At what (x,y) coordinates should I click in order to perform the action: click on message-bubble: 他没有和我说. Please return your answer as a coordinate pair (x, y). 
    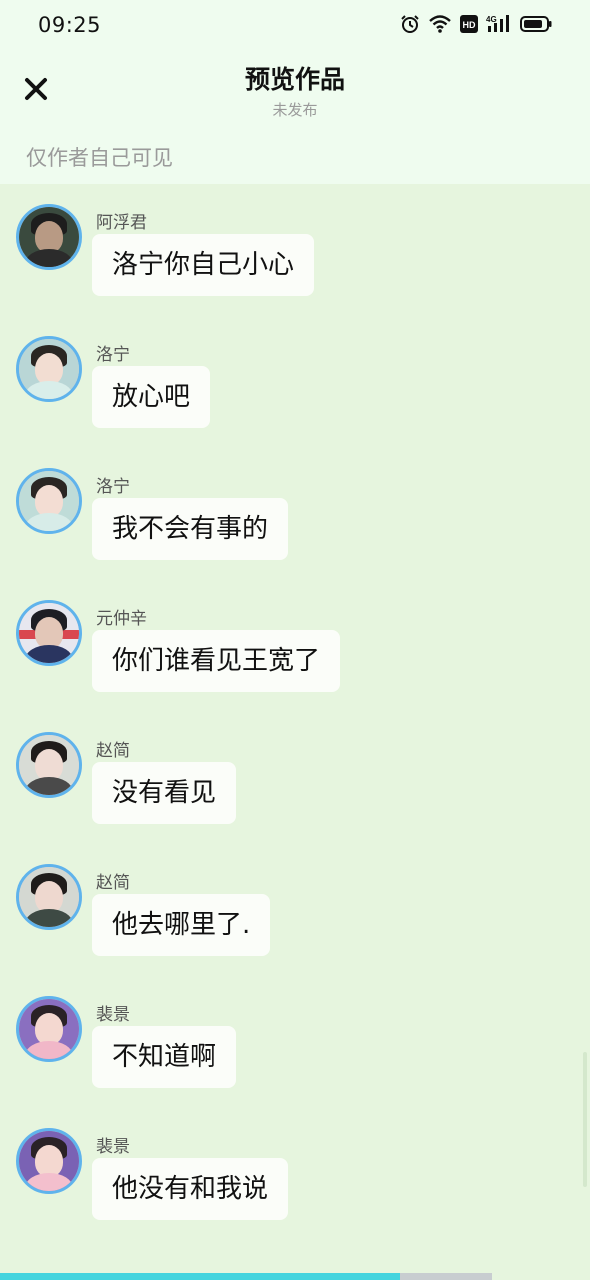
    Looking at the image, I should click on (190, 1189).